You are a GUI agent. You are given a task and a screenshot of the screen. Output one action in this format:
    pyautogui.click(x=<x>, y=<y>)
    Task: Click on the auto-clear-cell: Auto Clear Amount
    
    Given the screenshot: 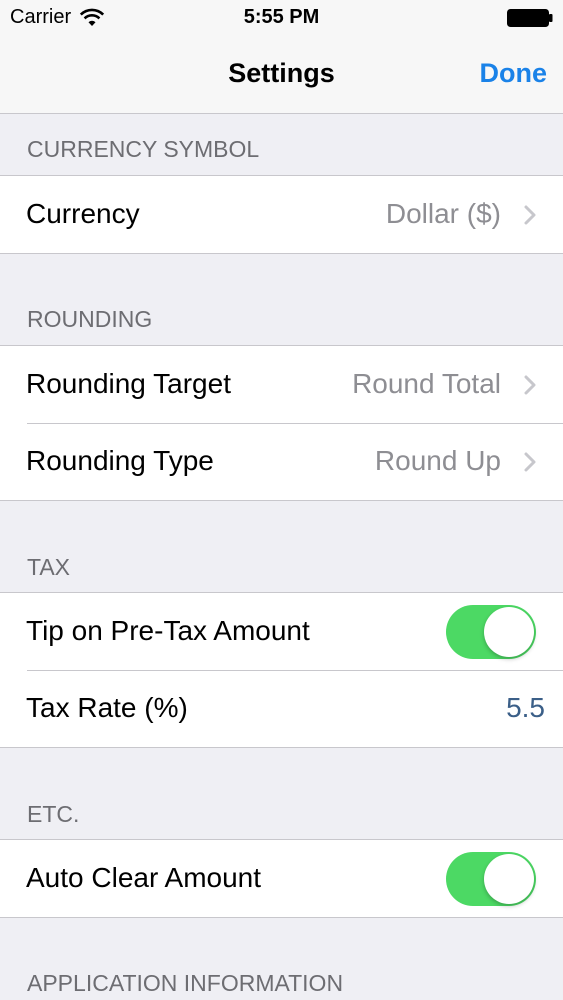 What is the action you would take?
    pyautogui.click(x=281, y=878)
    